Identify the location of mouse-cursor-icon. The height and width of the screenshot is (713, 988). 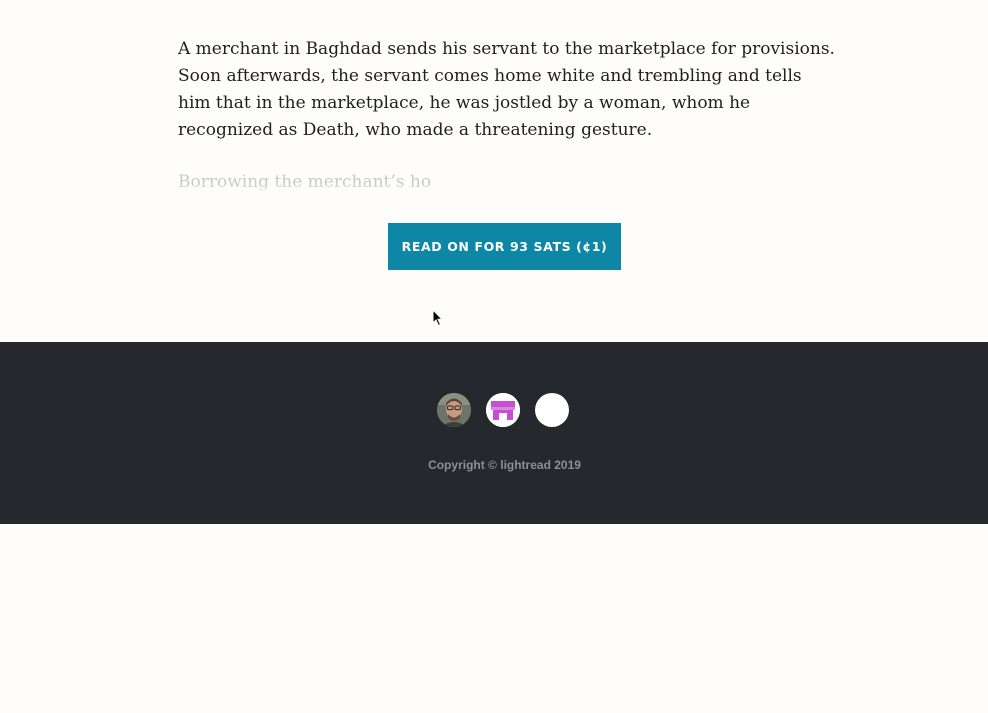
(438, 318).